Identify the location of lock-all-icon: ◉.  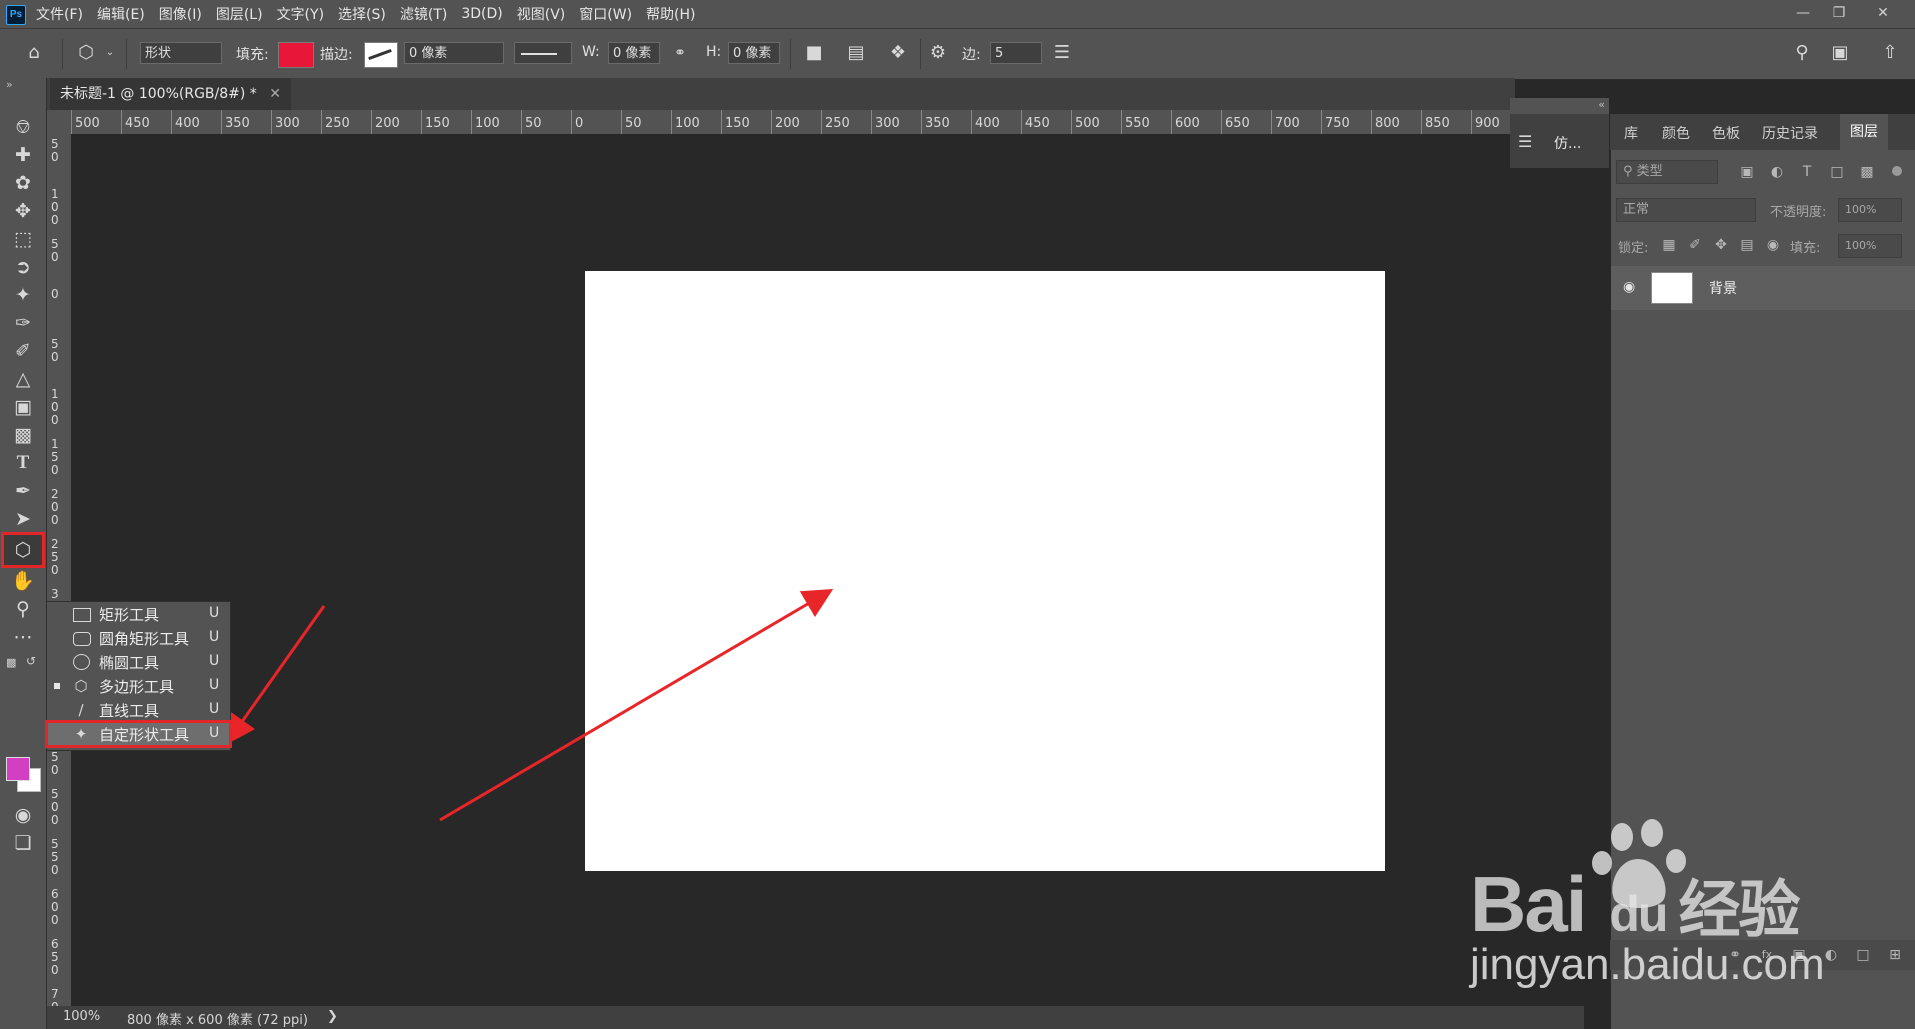
(1773, 245).